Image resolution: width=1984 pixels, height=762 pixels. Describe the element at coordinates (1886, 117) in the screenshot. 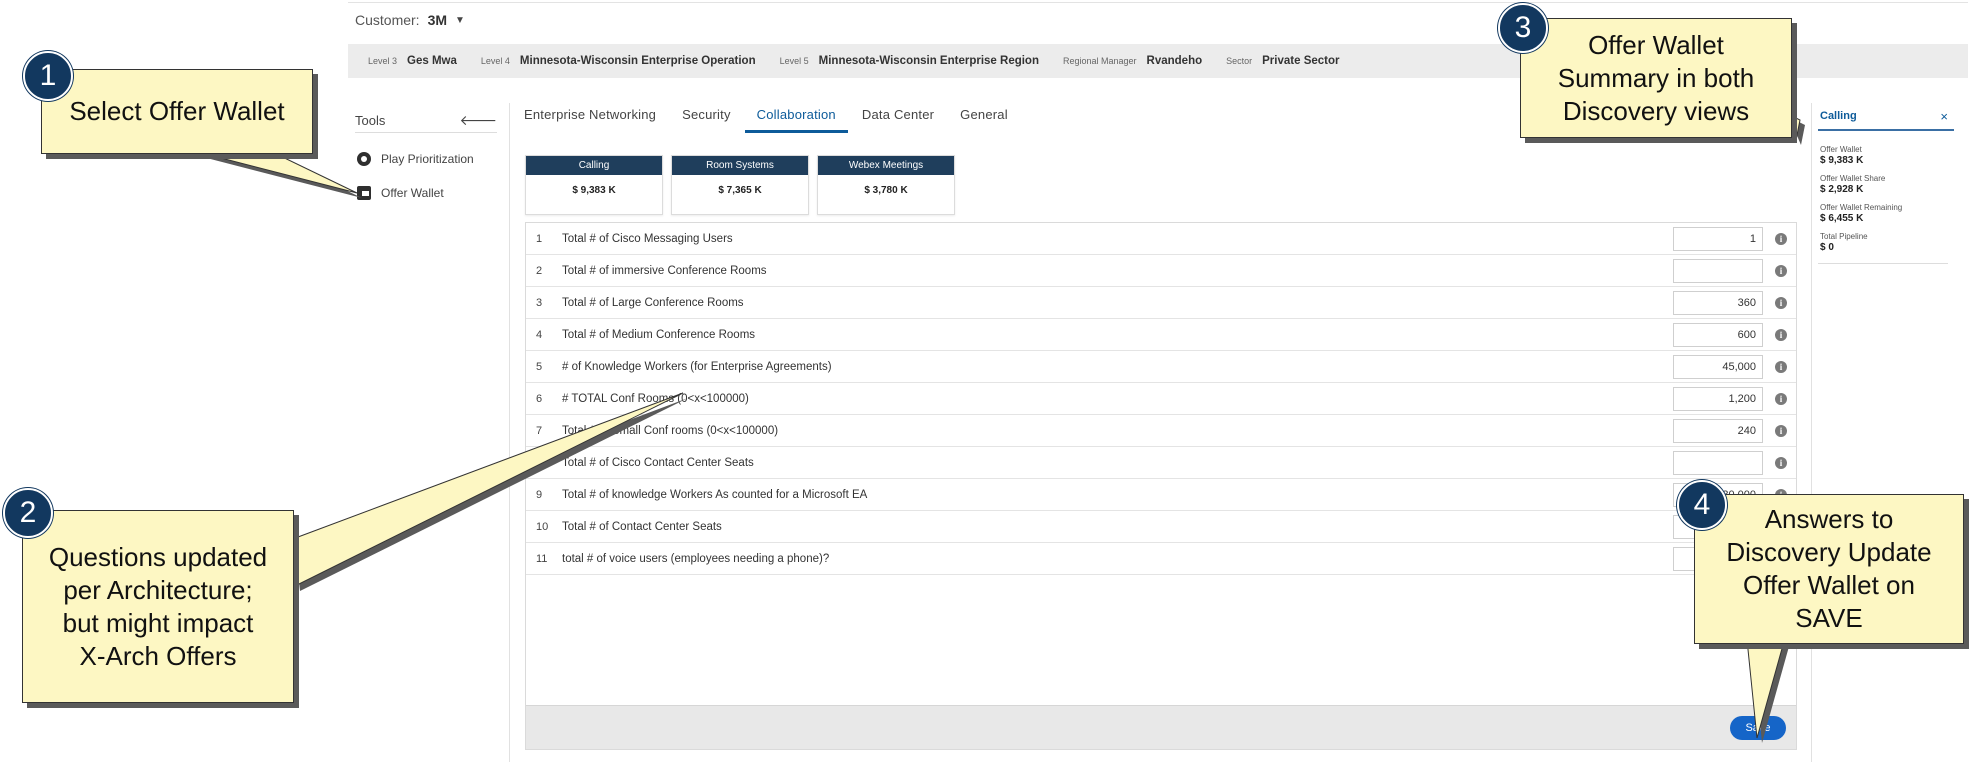

I see `summary-header: Calling ×` at that location.